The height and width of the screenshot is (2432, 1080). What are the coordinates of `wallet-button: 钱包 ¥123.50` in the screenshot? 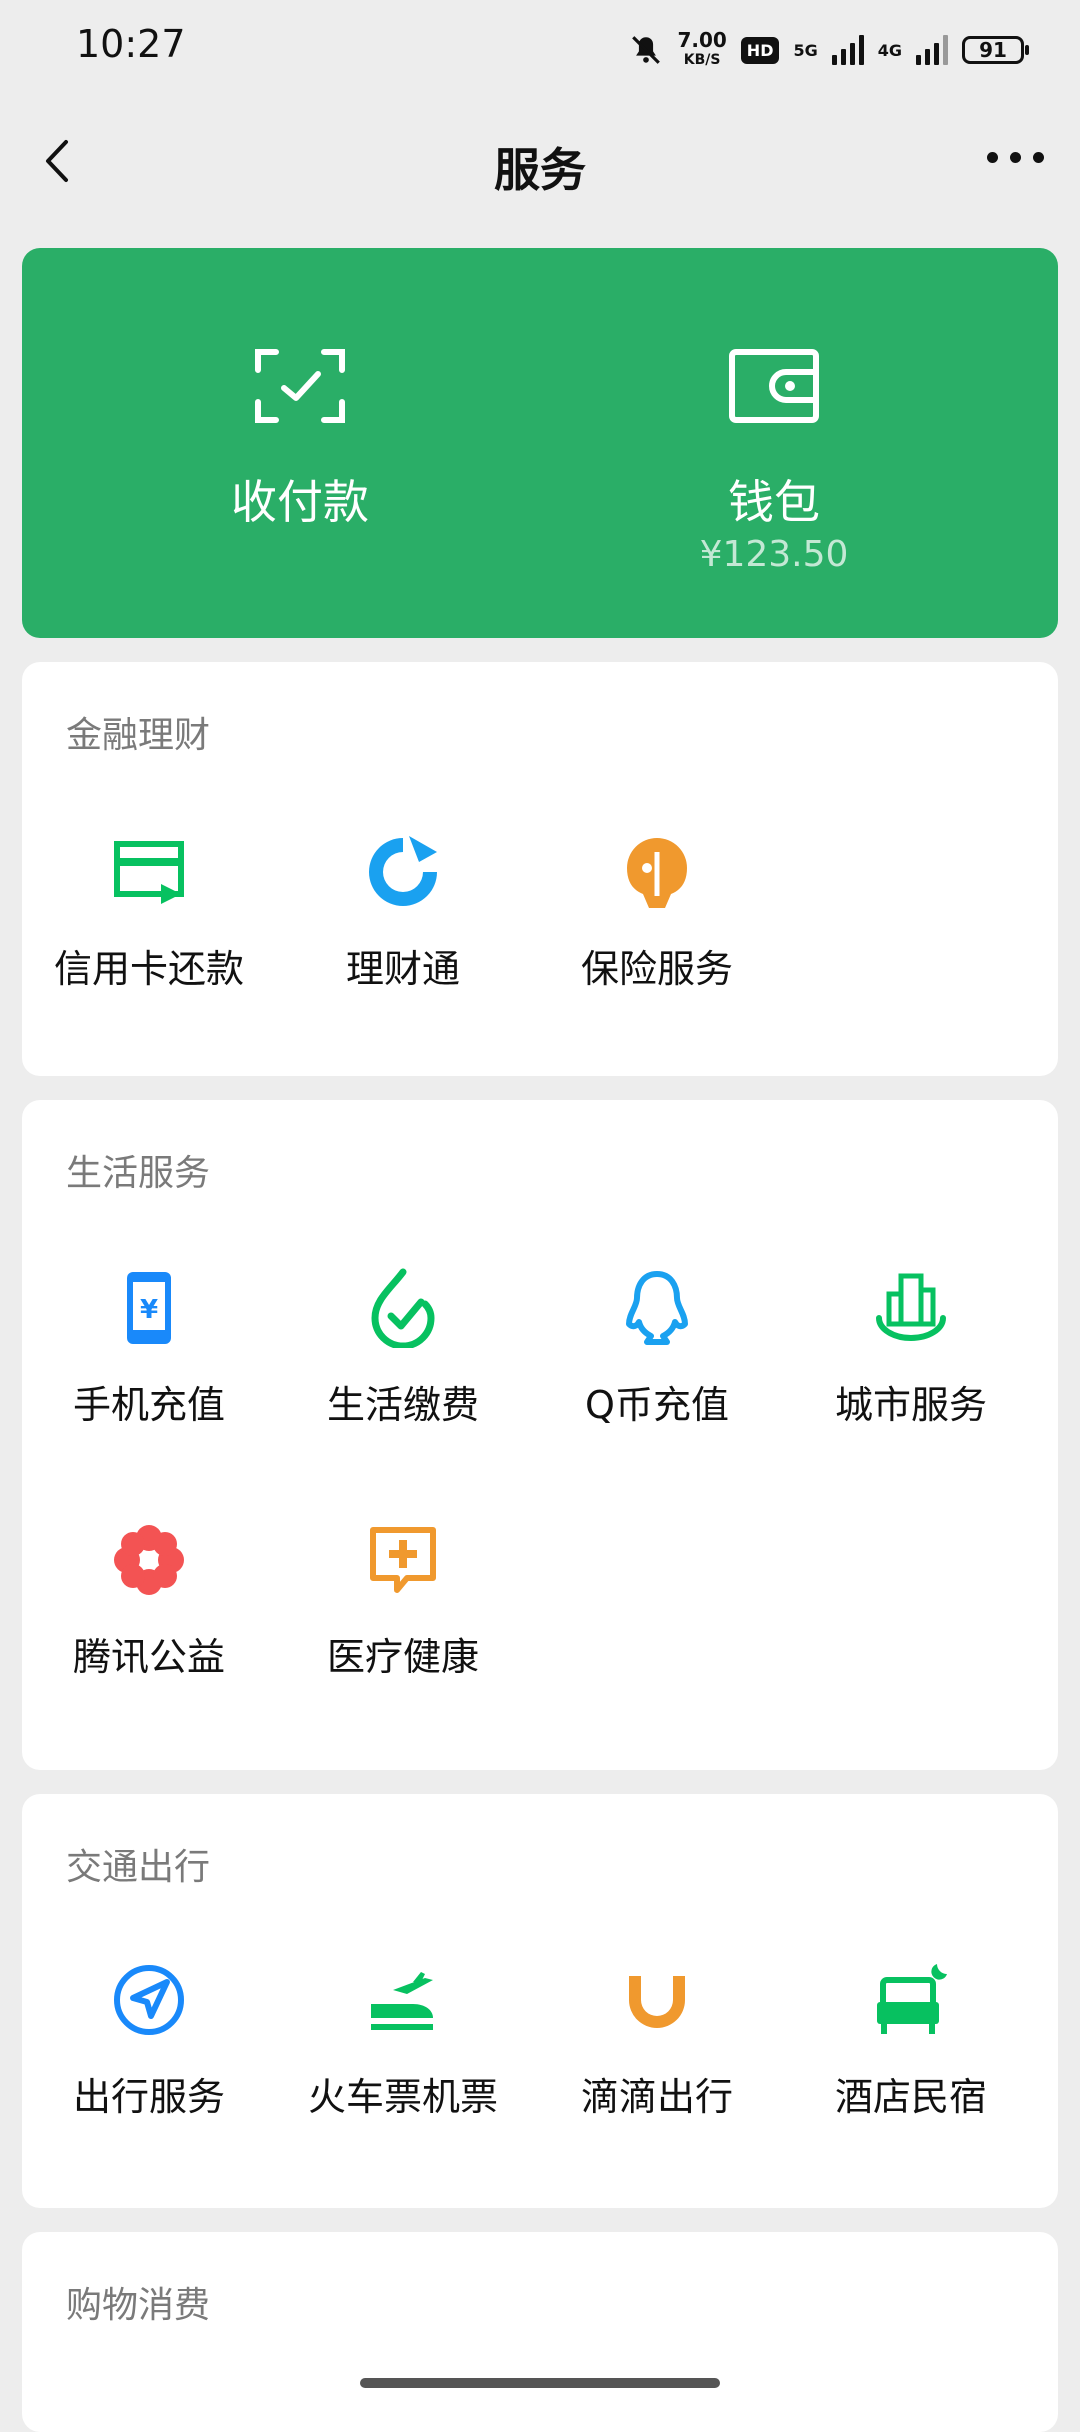 It's located at (774, 443).